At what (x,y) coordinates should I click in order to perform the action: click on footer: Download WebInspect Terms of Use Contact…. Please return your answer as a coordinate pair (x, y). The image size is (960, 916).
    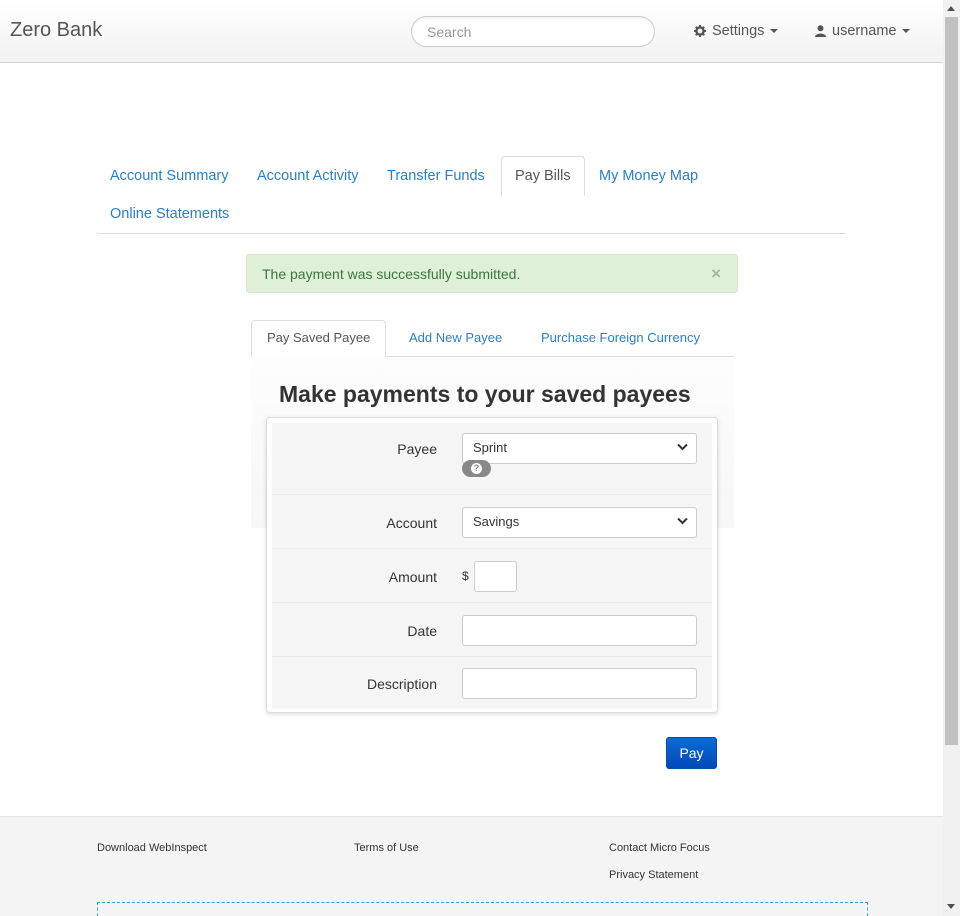
    Looking at the image, I should click on (471, 866).